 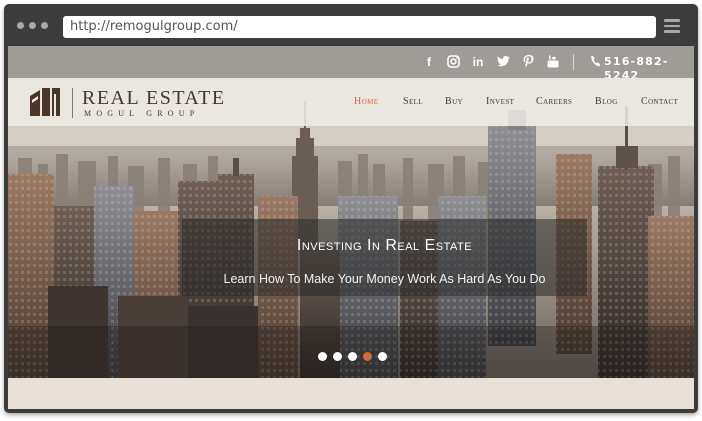 I want to click on brand-subtitle: MOGUL GROUP, so click(x=142, y=113).